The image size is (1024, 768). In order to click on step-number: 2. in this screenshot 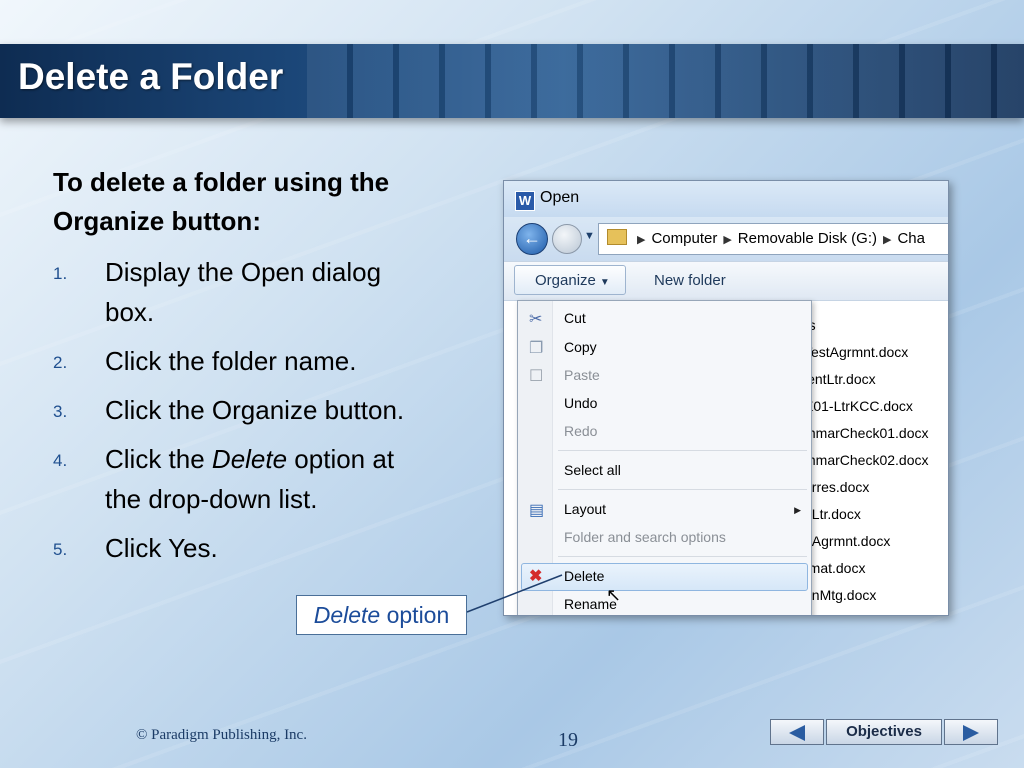, I will do `click(60, 362)`.